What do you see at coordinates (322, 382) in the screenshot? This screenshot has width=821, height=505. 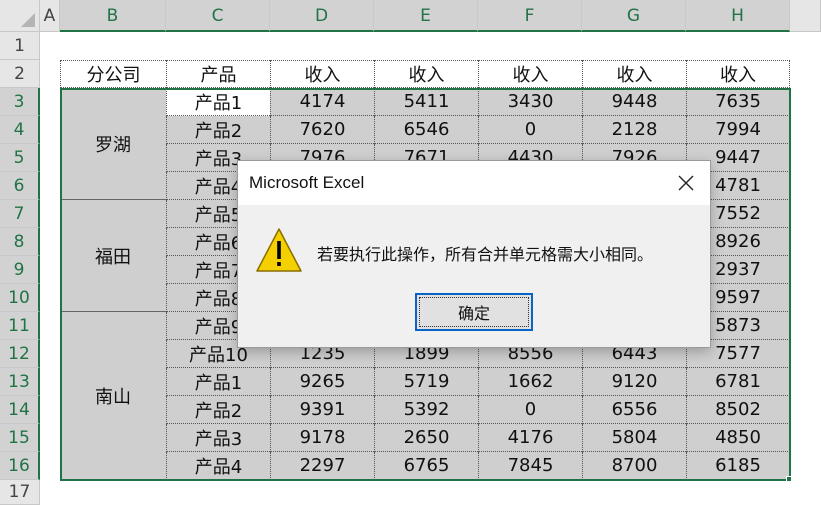 I see `value-cell: 9265` at bounding box center [322, 382].